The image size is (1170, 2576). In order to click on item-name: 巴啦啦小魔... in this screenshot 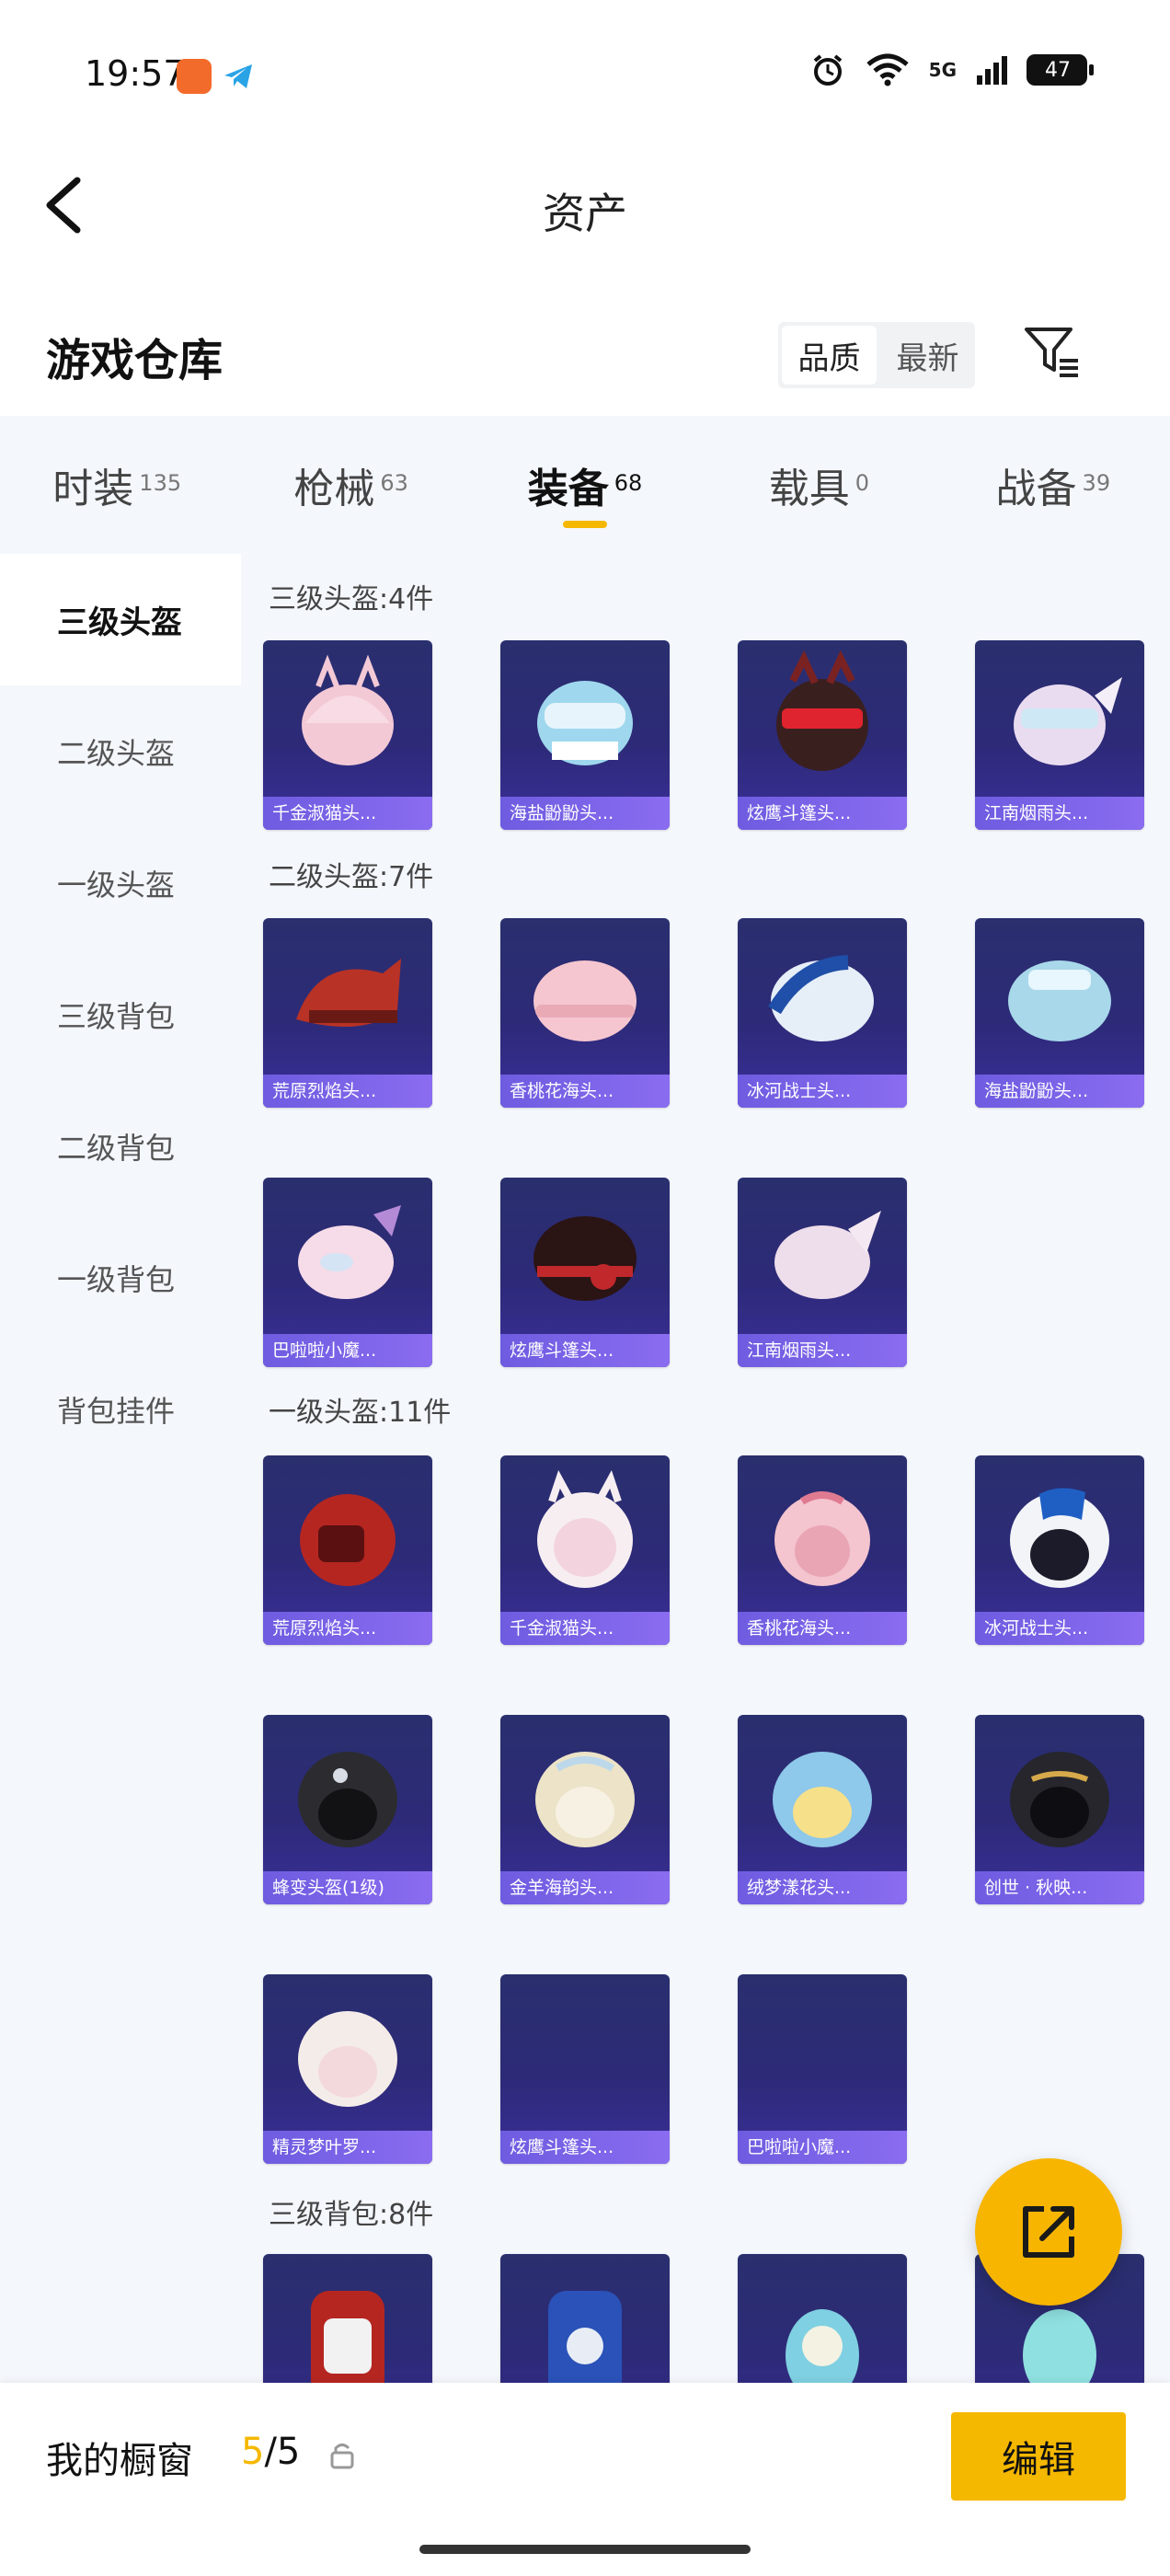, I will do `click(822, 2147)`.